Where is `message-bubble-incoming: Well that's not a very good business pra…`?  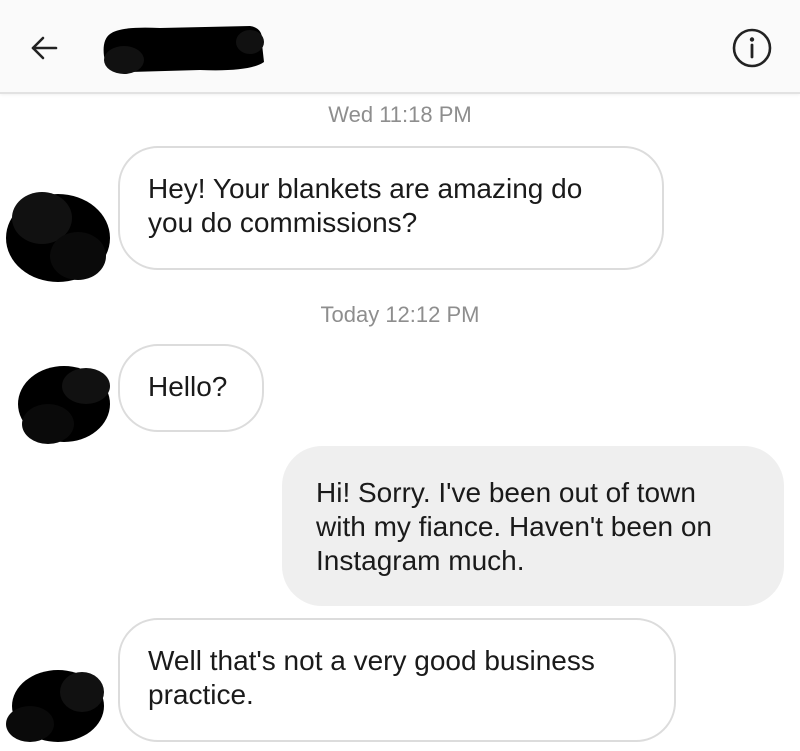 message-bubble-incoming: Well that's not a very good business pra… is located at coordinates (397, 680).